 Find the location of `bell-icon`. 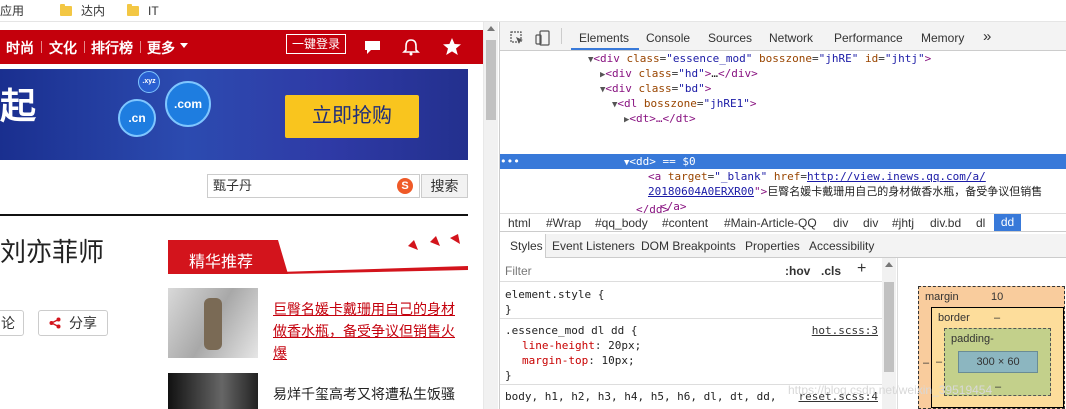

bell-icon is located at coordinates (411, 47).